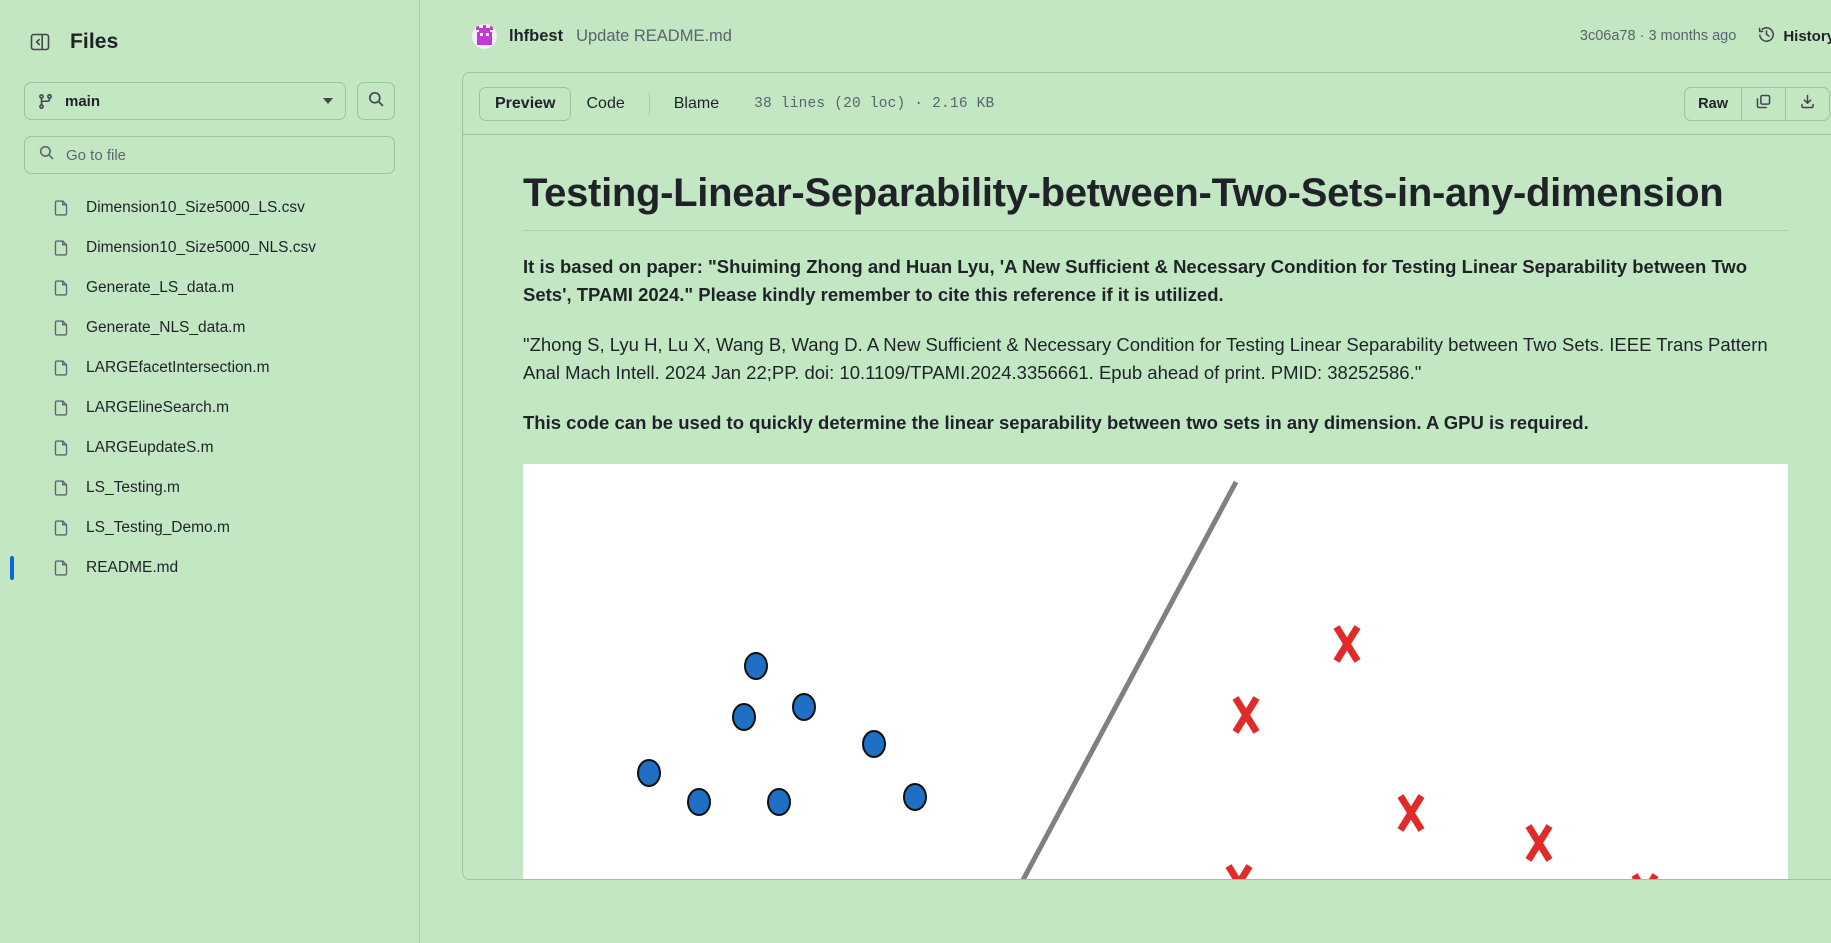 The image size is (1831, 943). What do you see at coordinates (40, 42) in the screenshot?
I see `sidebar-collapse-icon` at bounding box center [40, 42].